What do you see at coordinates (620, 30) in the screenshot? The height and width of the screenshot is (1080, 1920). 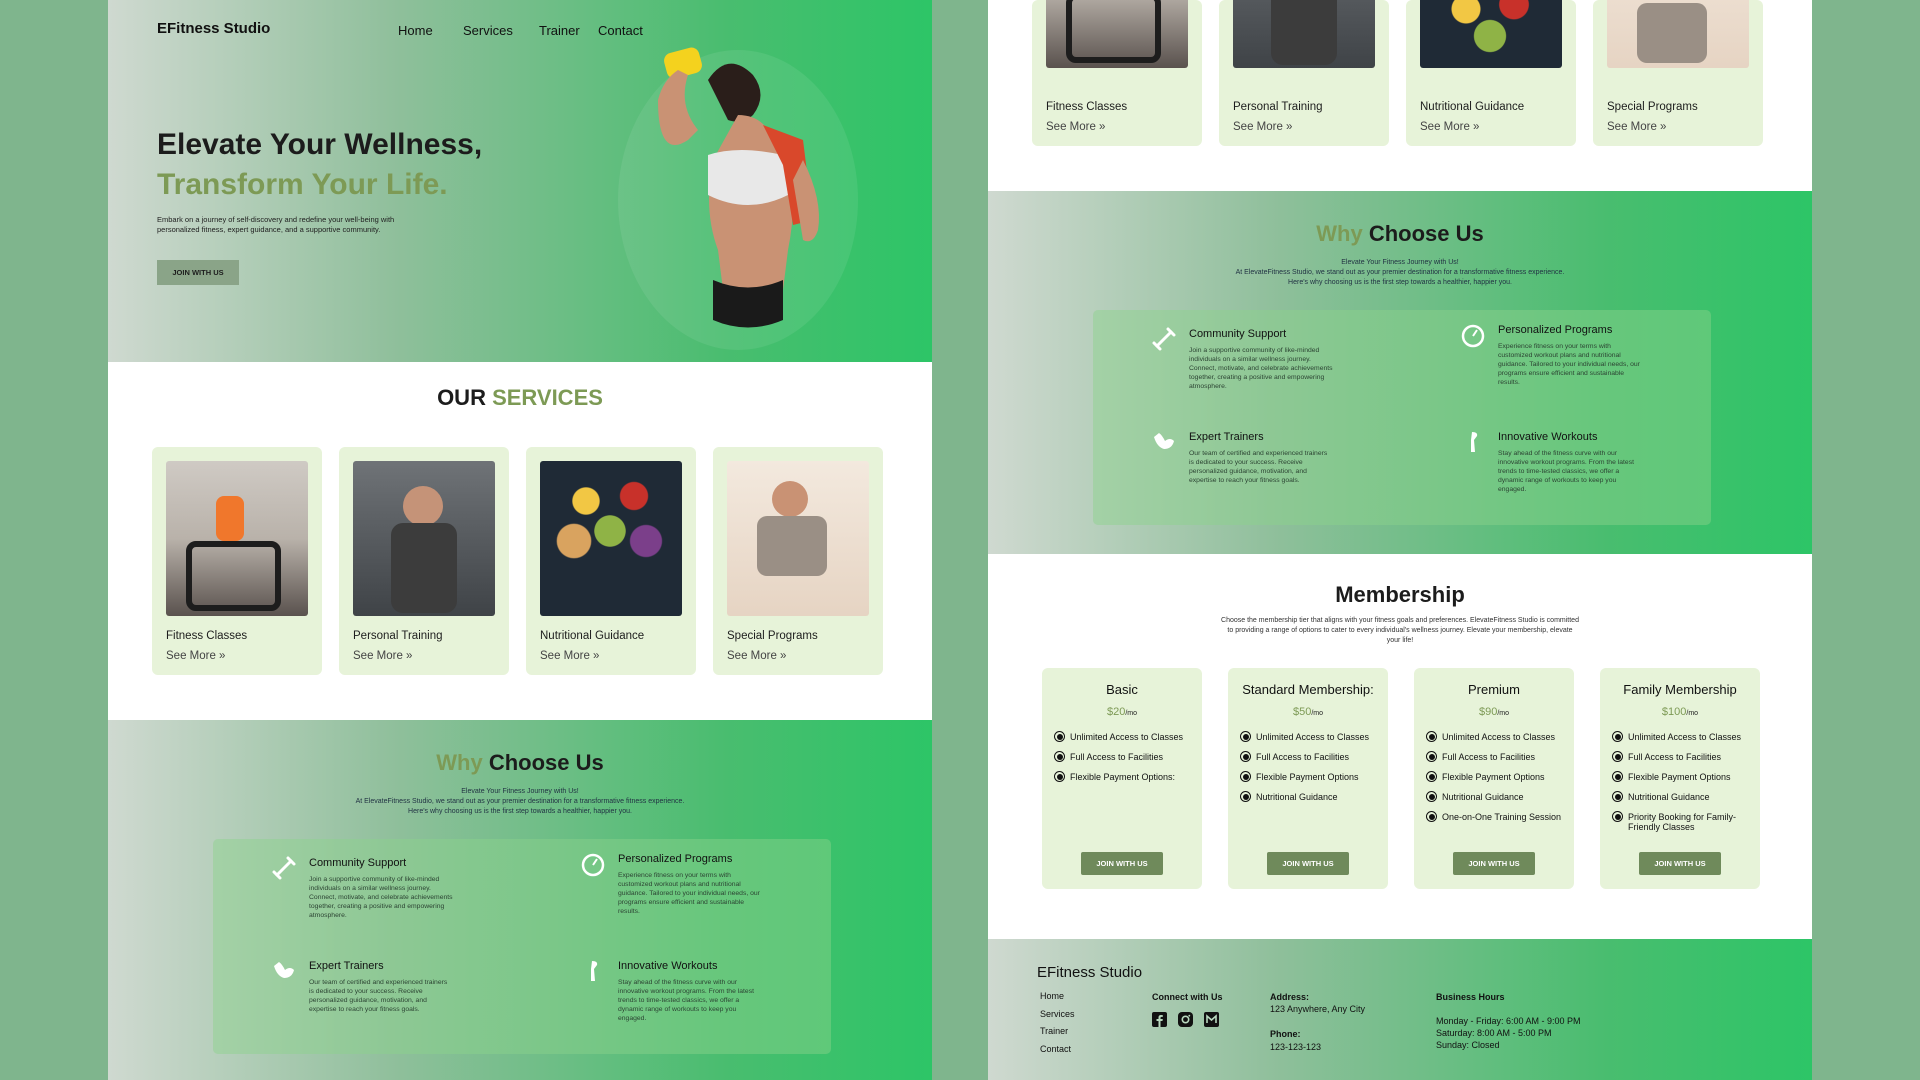 I see `nav-contact: Contact` at bounding box center [620, 30].